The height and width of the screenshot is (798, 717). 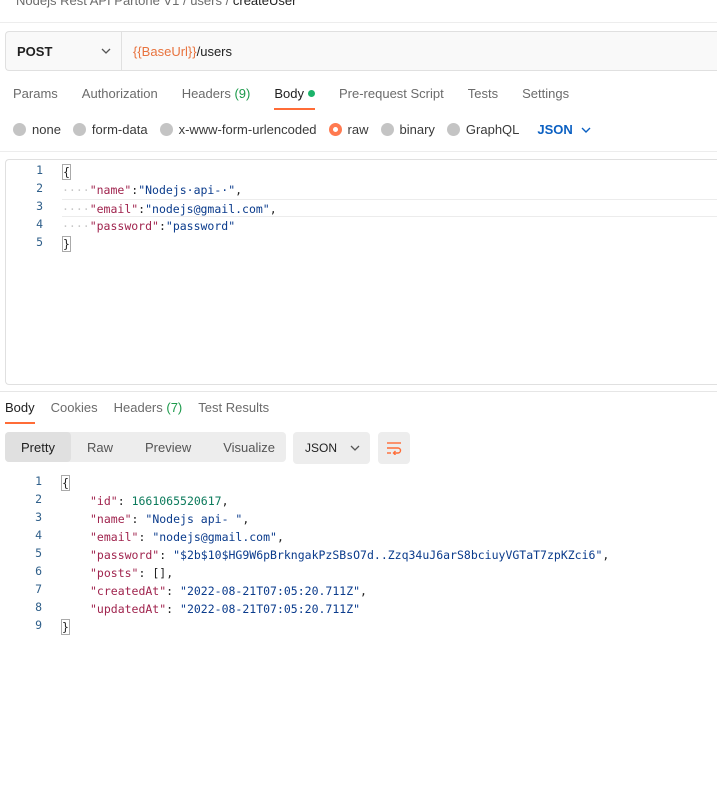 I want to click on line-number: 6, so click(x=38, y=571).